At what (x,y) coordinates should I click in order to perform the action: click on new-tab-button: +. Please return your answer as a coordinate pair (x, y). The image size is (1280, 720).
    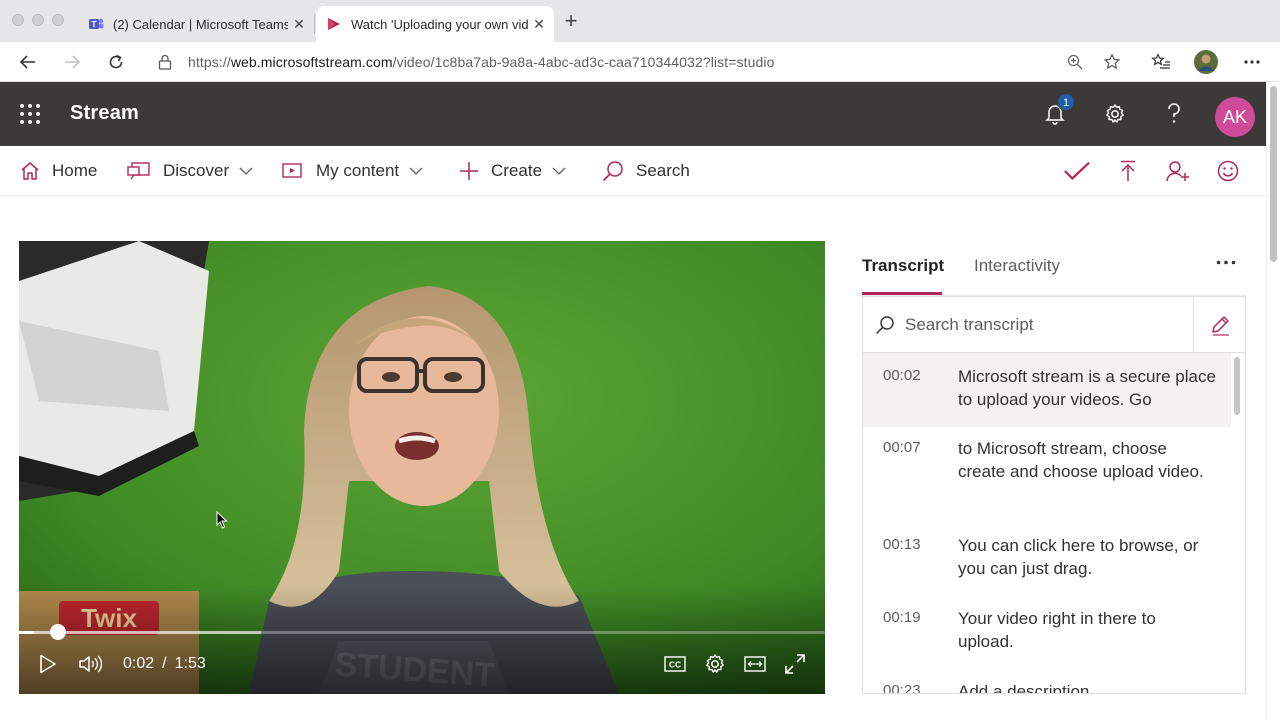
    Looking at the image, I should click on (571, 21).